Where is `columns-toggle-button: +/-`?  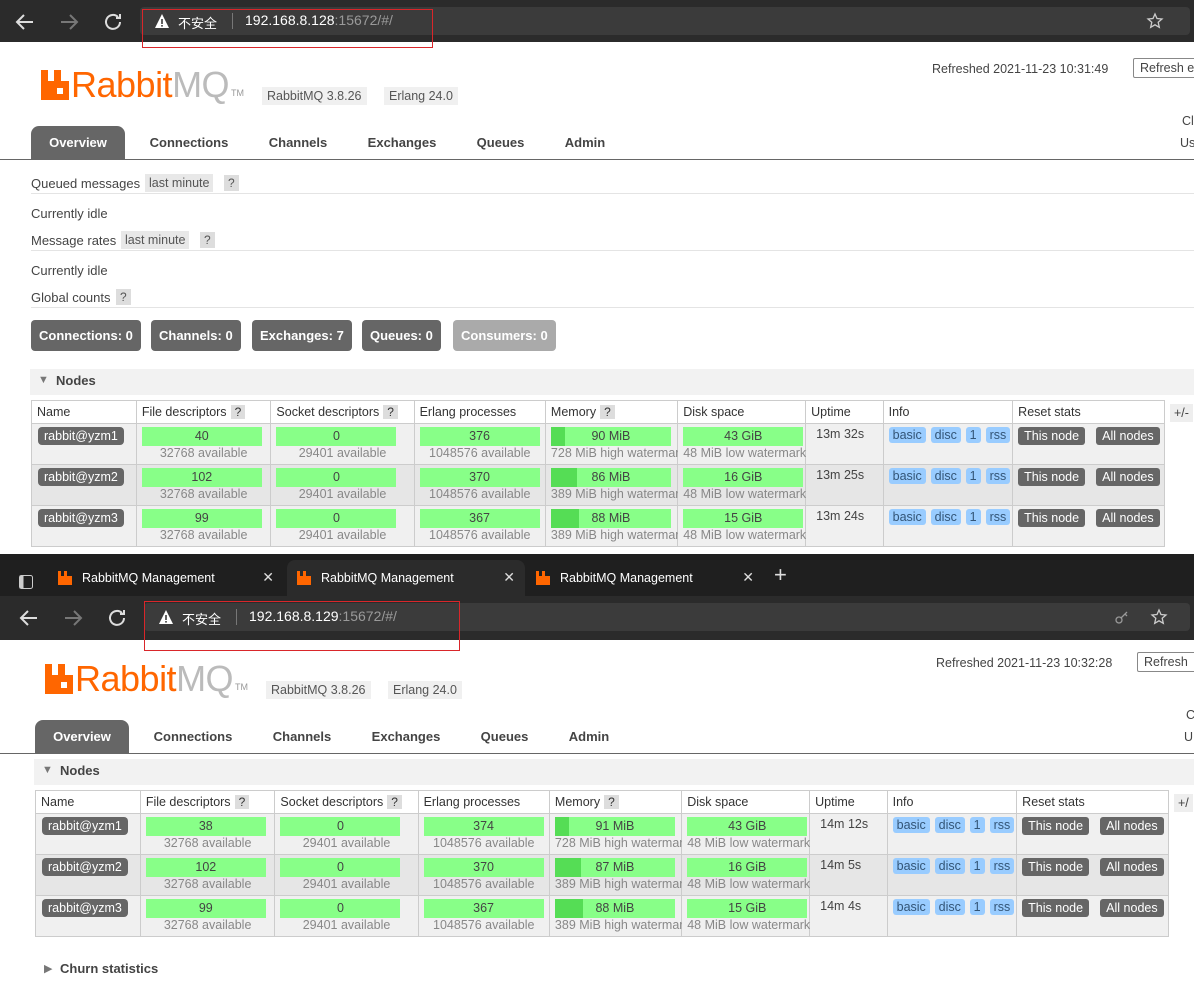
columns-toggle-button: +/- is located at coordinates (1181, 413).